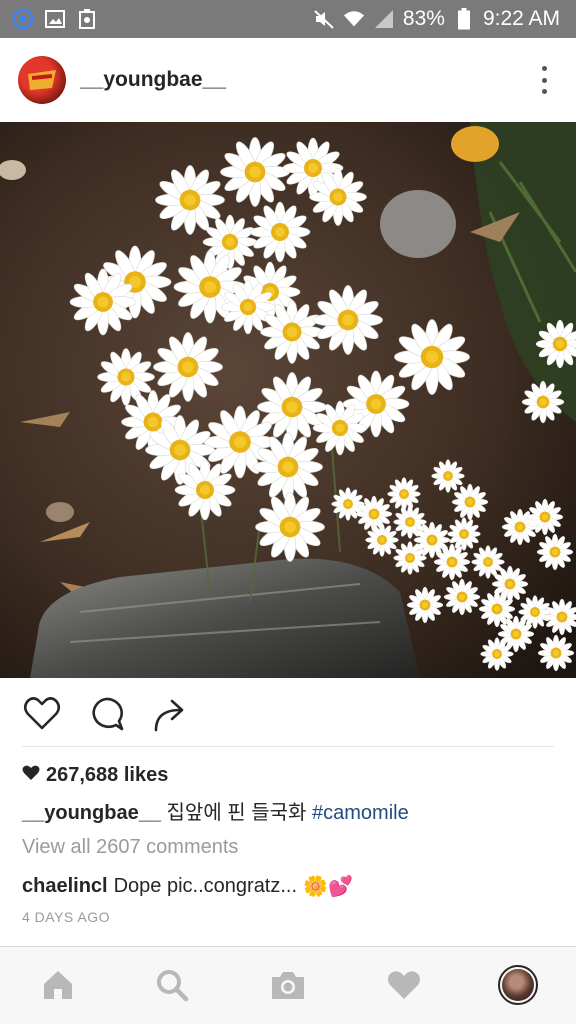 The image size is (576, 1024). I want to click on caption: __youngbae__ 집앞에 핀 들국화 #camomile, so click(215, 810).